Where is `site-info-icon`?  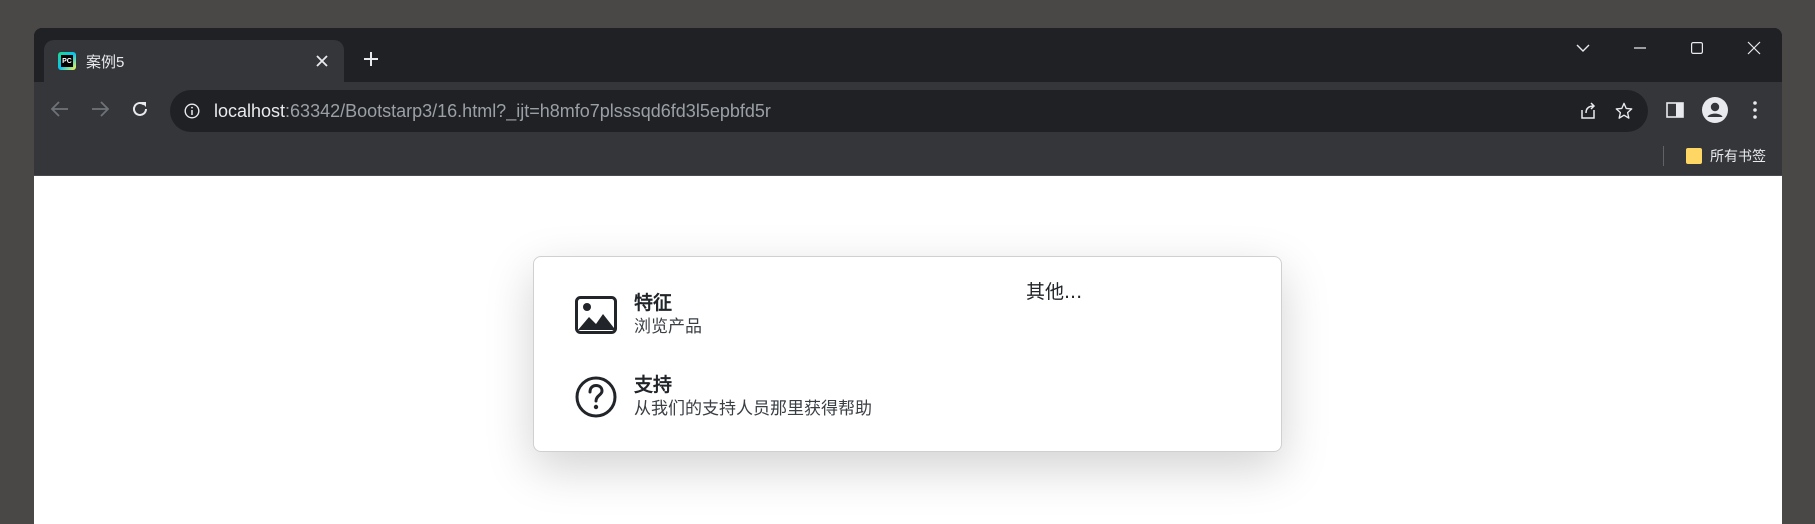
site-info-icon is located at coordinates (192, 111).